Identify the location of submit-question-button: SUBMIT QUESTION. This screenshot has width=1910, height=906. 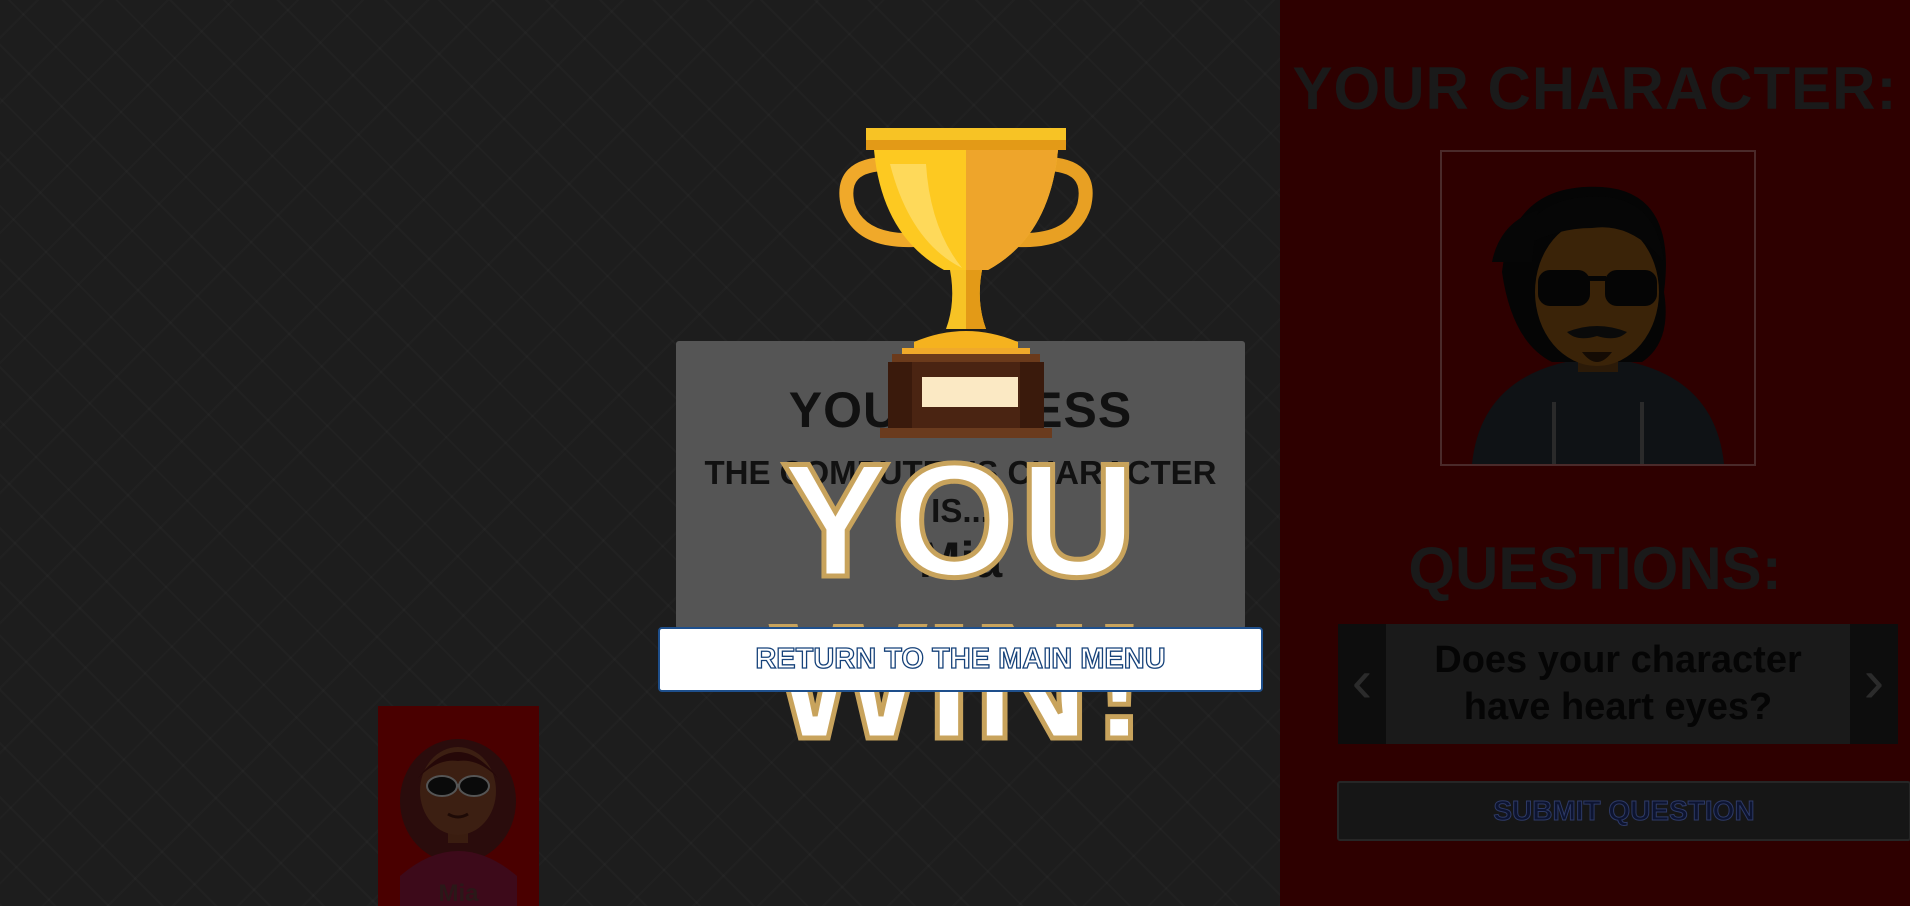
(1623, 811).